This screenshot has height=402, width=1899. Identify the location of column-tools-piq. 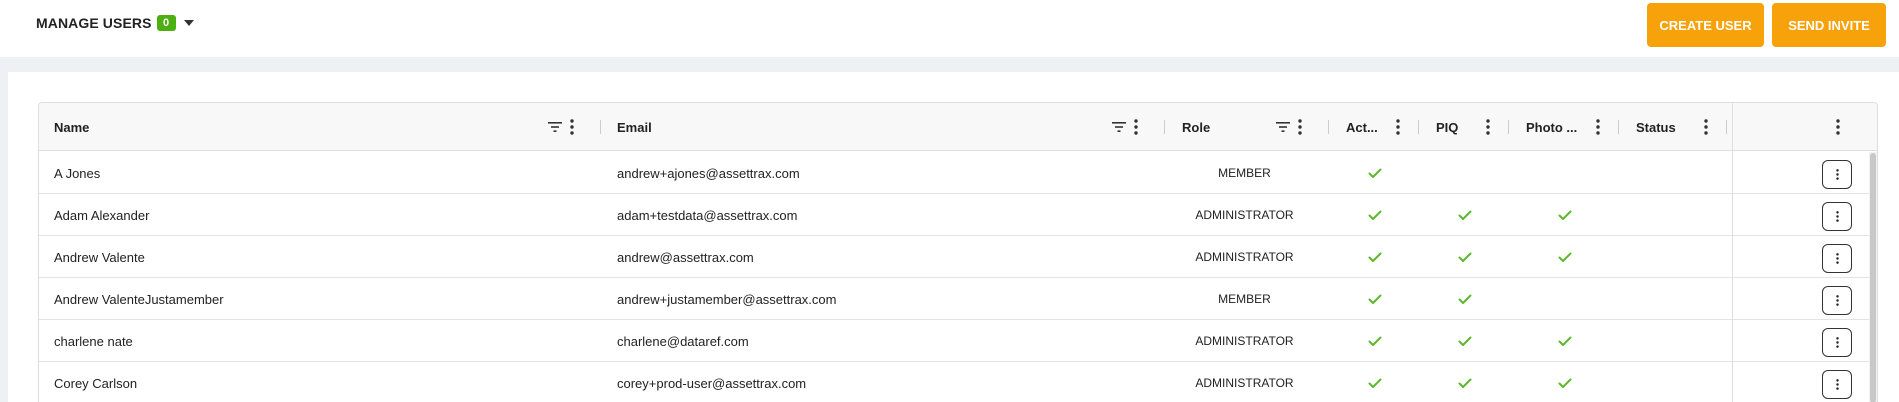
(1488, 127).